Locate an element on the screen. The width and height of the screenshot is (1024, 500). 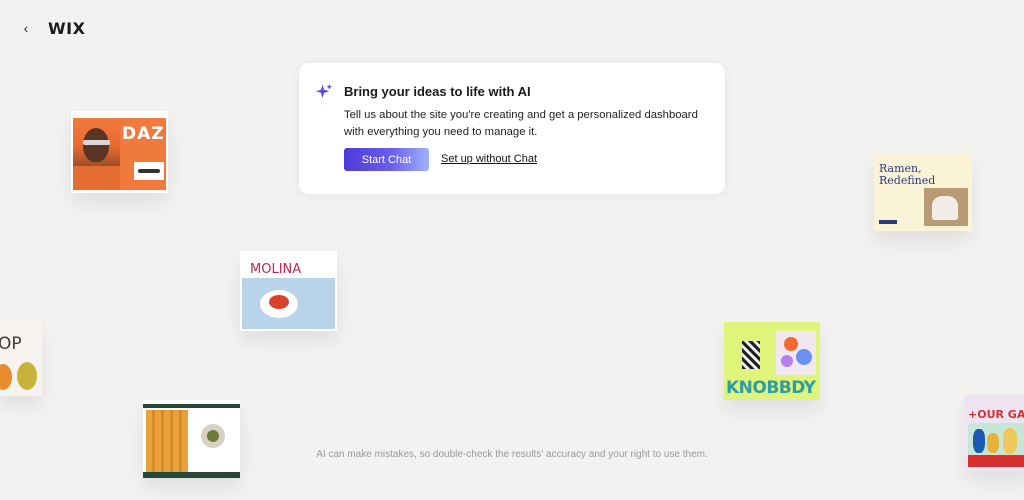
ai-card-title: Bring your ideas to life with AI is located at coordinates (437, 91).